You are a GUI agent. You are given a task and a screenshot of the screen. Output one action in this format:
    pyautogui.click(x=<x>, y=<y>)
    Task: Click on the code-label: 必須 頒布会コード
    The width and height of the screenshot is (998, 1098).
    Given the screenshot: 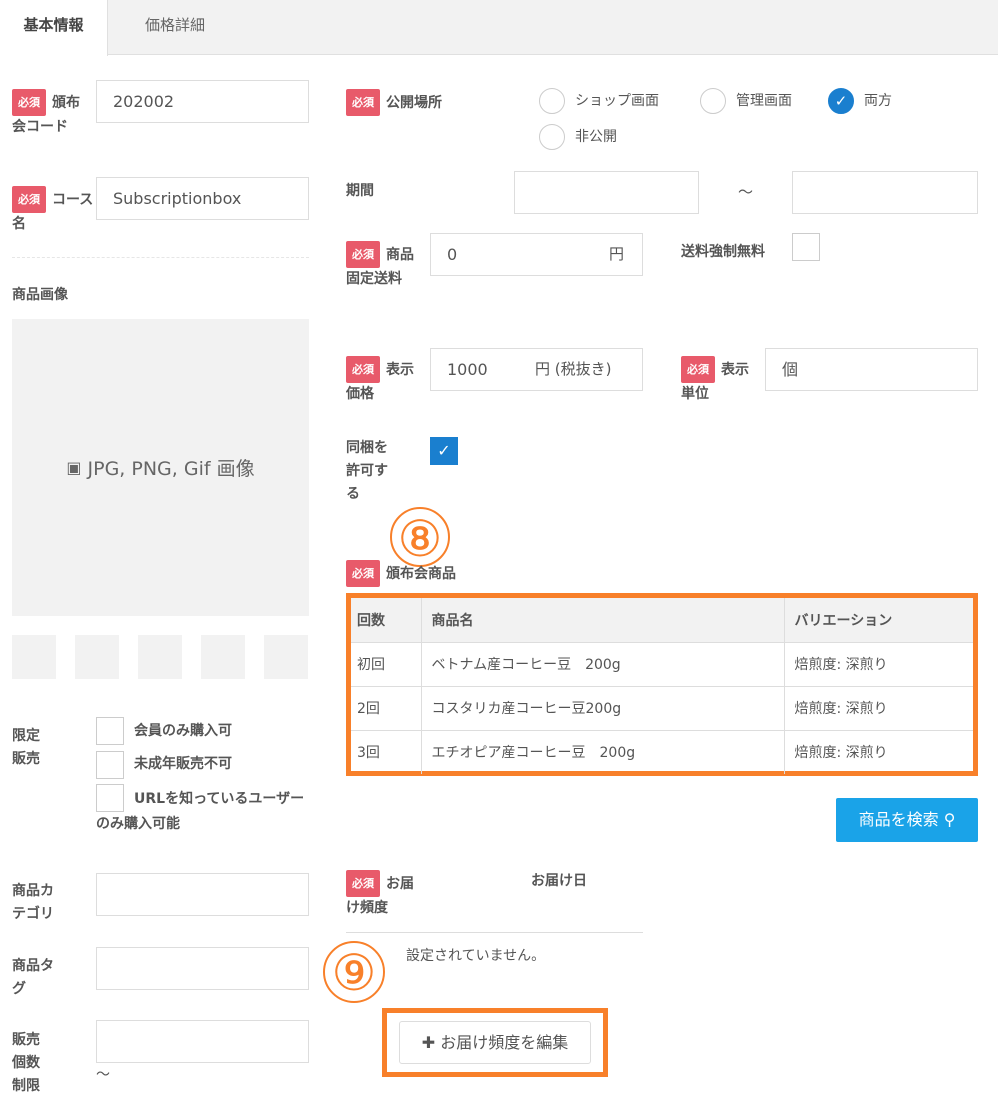 What is the action you would take?
    pyautogui.click(x=52, y=114)
    